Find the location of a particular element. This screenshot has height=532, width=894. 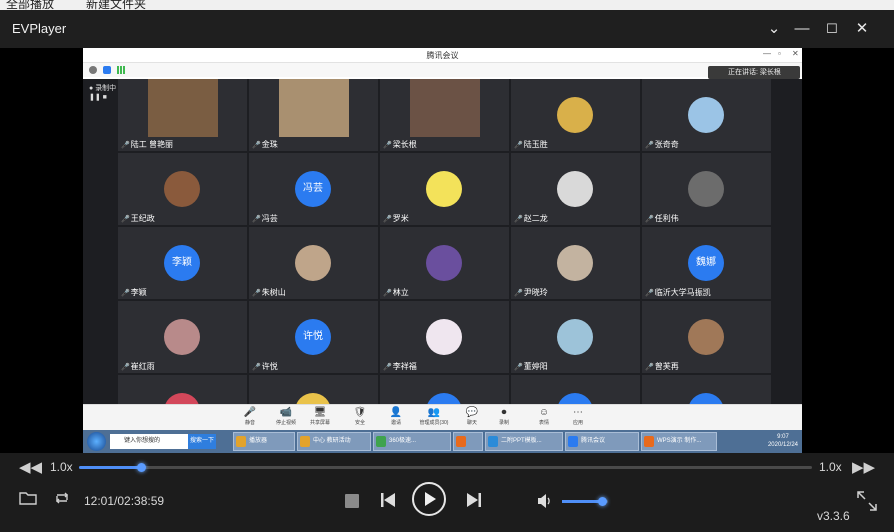

rewind-icon: ◀◀ is located at coordinates (30, 467).